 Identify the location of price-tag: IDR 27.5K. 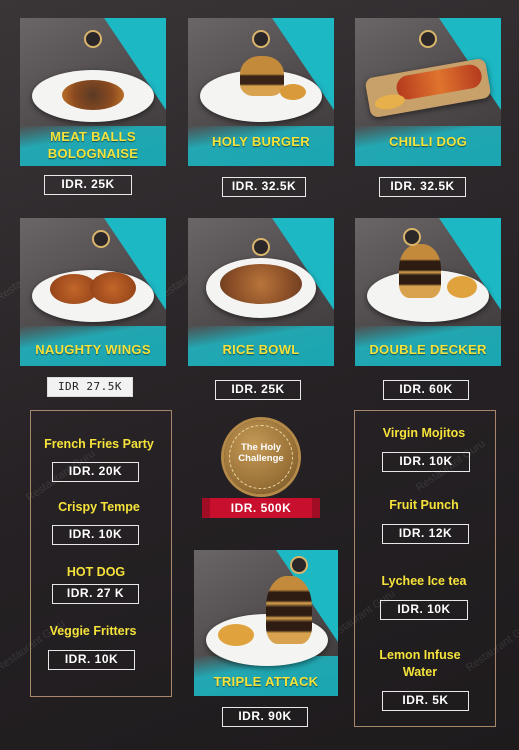
(90, 387).